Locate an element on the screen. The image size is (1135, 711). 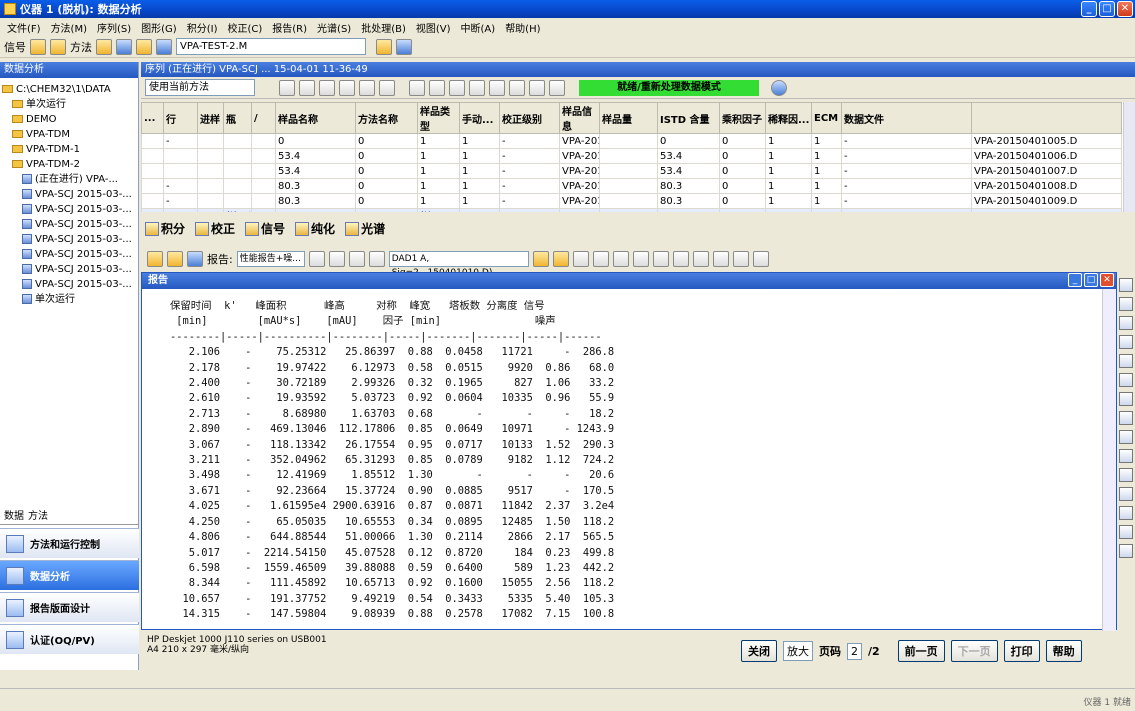
delete-peak-icon is located at coordinates (700, 259).